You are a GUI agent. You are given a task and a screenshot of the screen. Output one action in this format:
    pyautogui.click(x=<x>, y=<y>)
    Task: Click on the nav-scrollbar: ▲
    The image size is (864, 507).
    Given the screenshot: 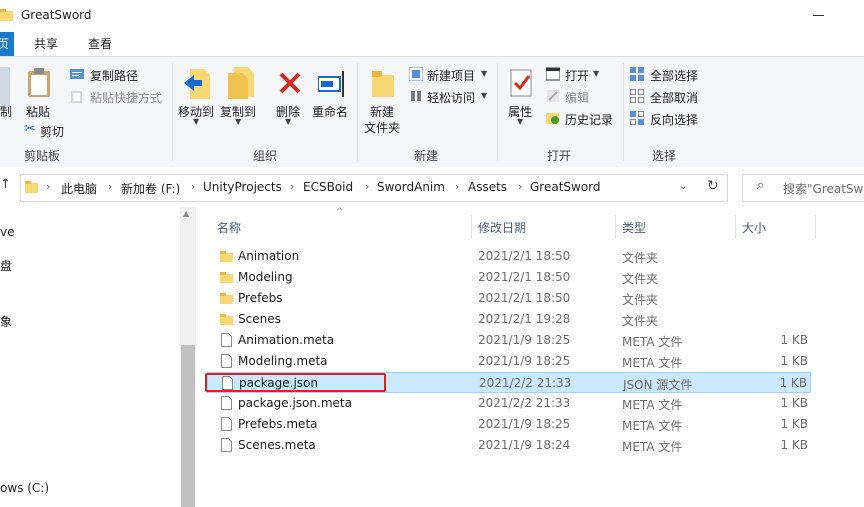 What is the action you would take?
    pyautogui.click(x=188, y=357)
    